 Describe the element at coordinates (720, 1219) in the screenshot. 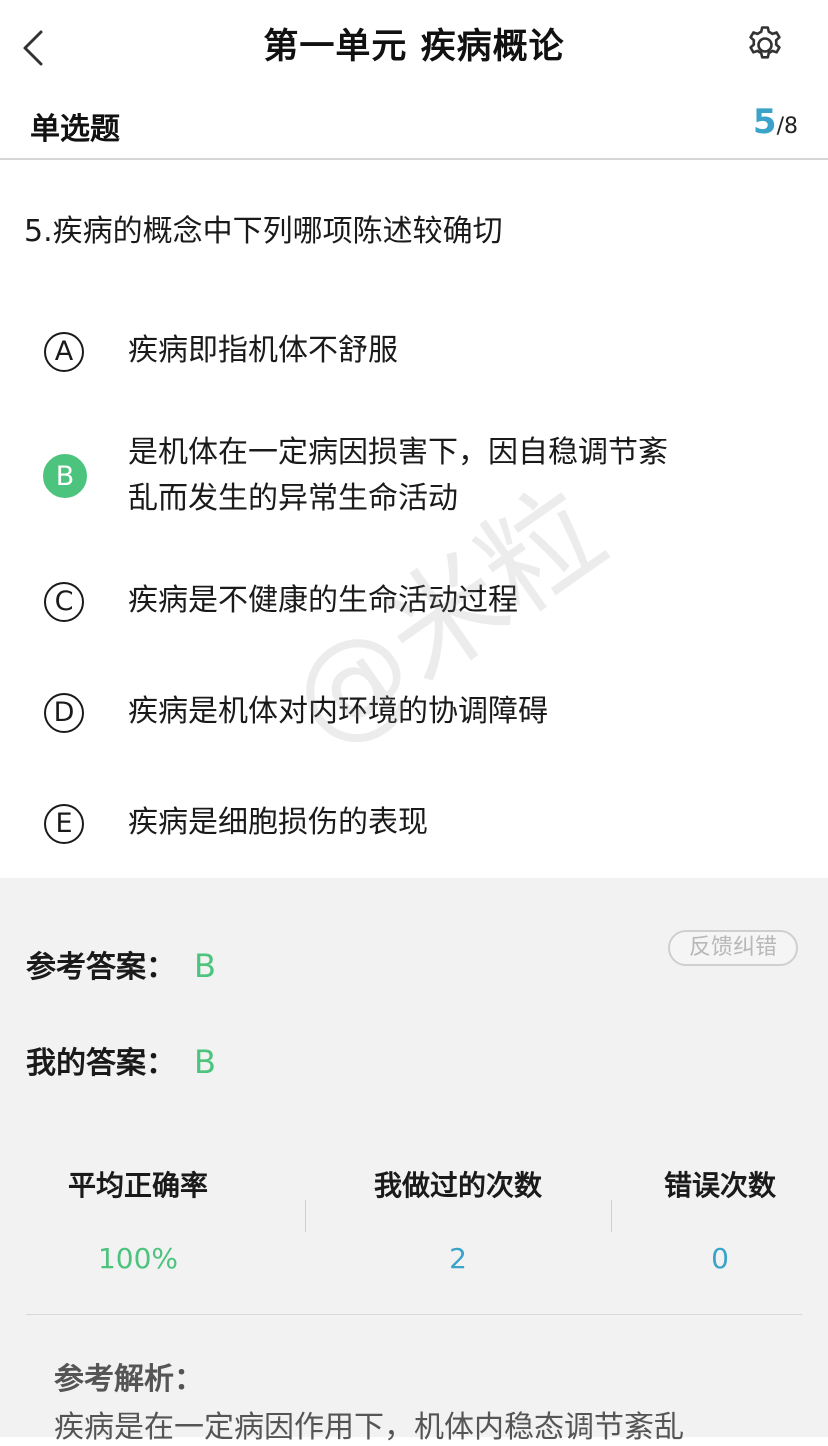

I see `stat-errors: 错误次数 0` at that location.